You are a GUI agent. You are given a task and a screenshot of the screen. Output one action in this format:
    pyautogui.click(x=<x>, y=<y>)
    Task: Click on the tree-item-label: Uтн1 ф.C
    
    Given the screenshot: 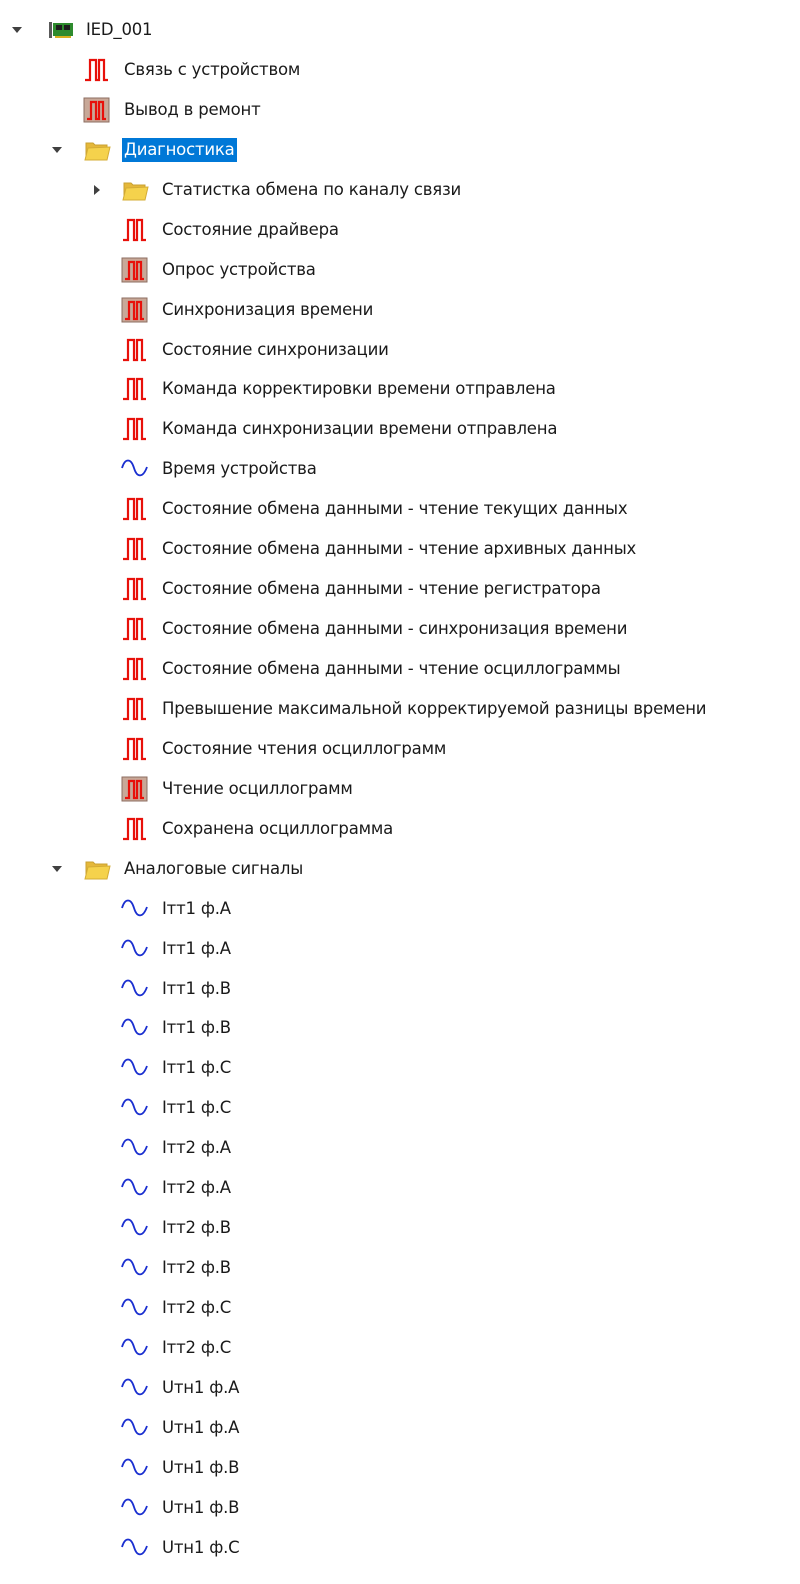 What is the action you would take?
    pyautogui.click(x=201, y=1547)
    